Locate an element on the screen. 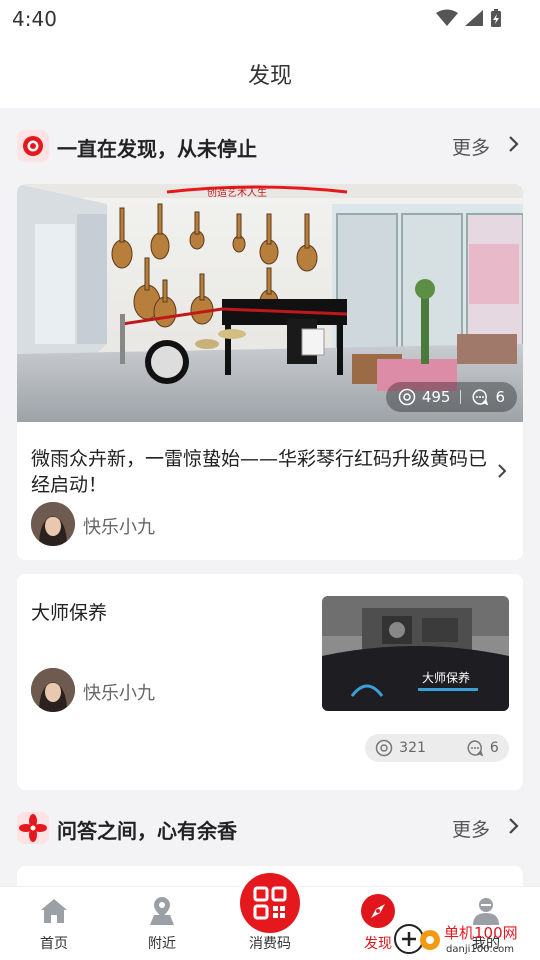 The image size is (540, 960). svg-text: danji100.com is located at coordinates (480, 949).